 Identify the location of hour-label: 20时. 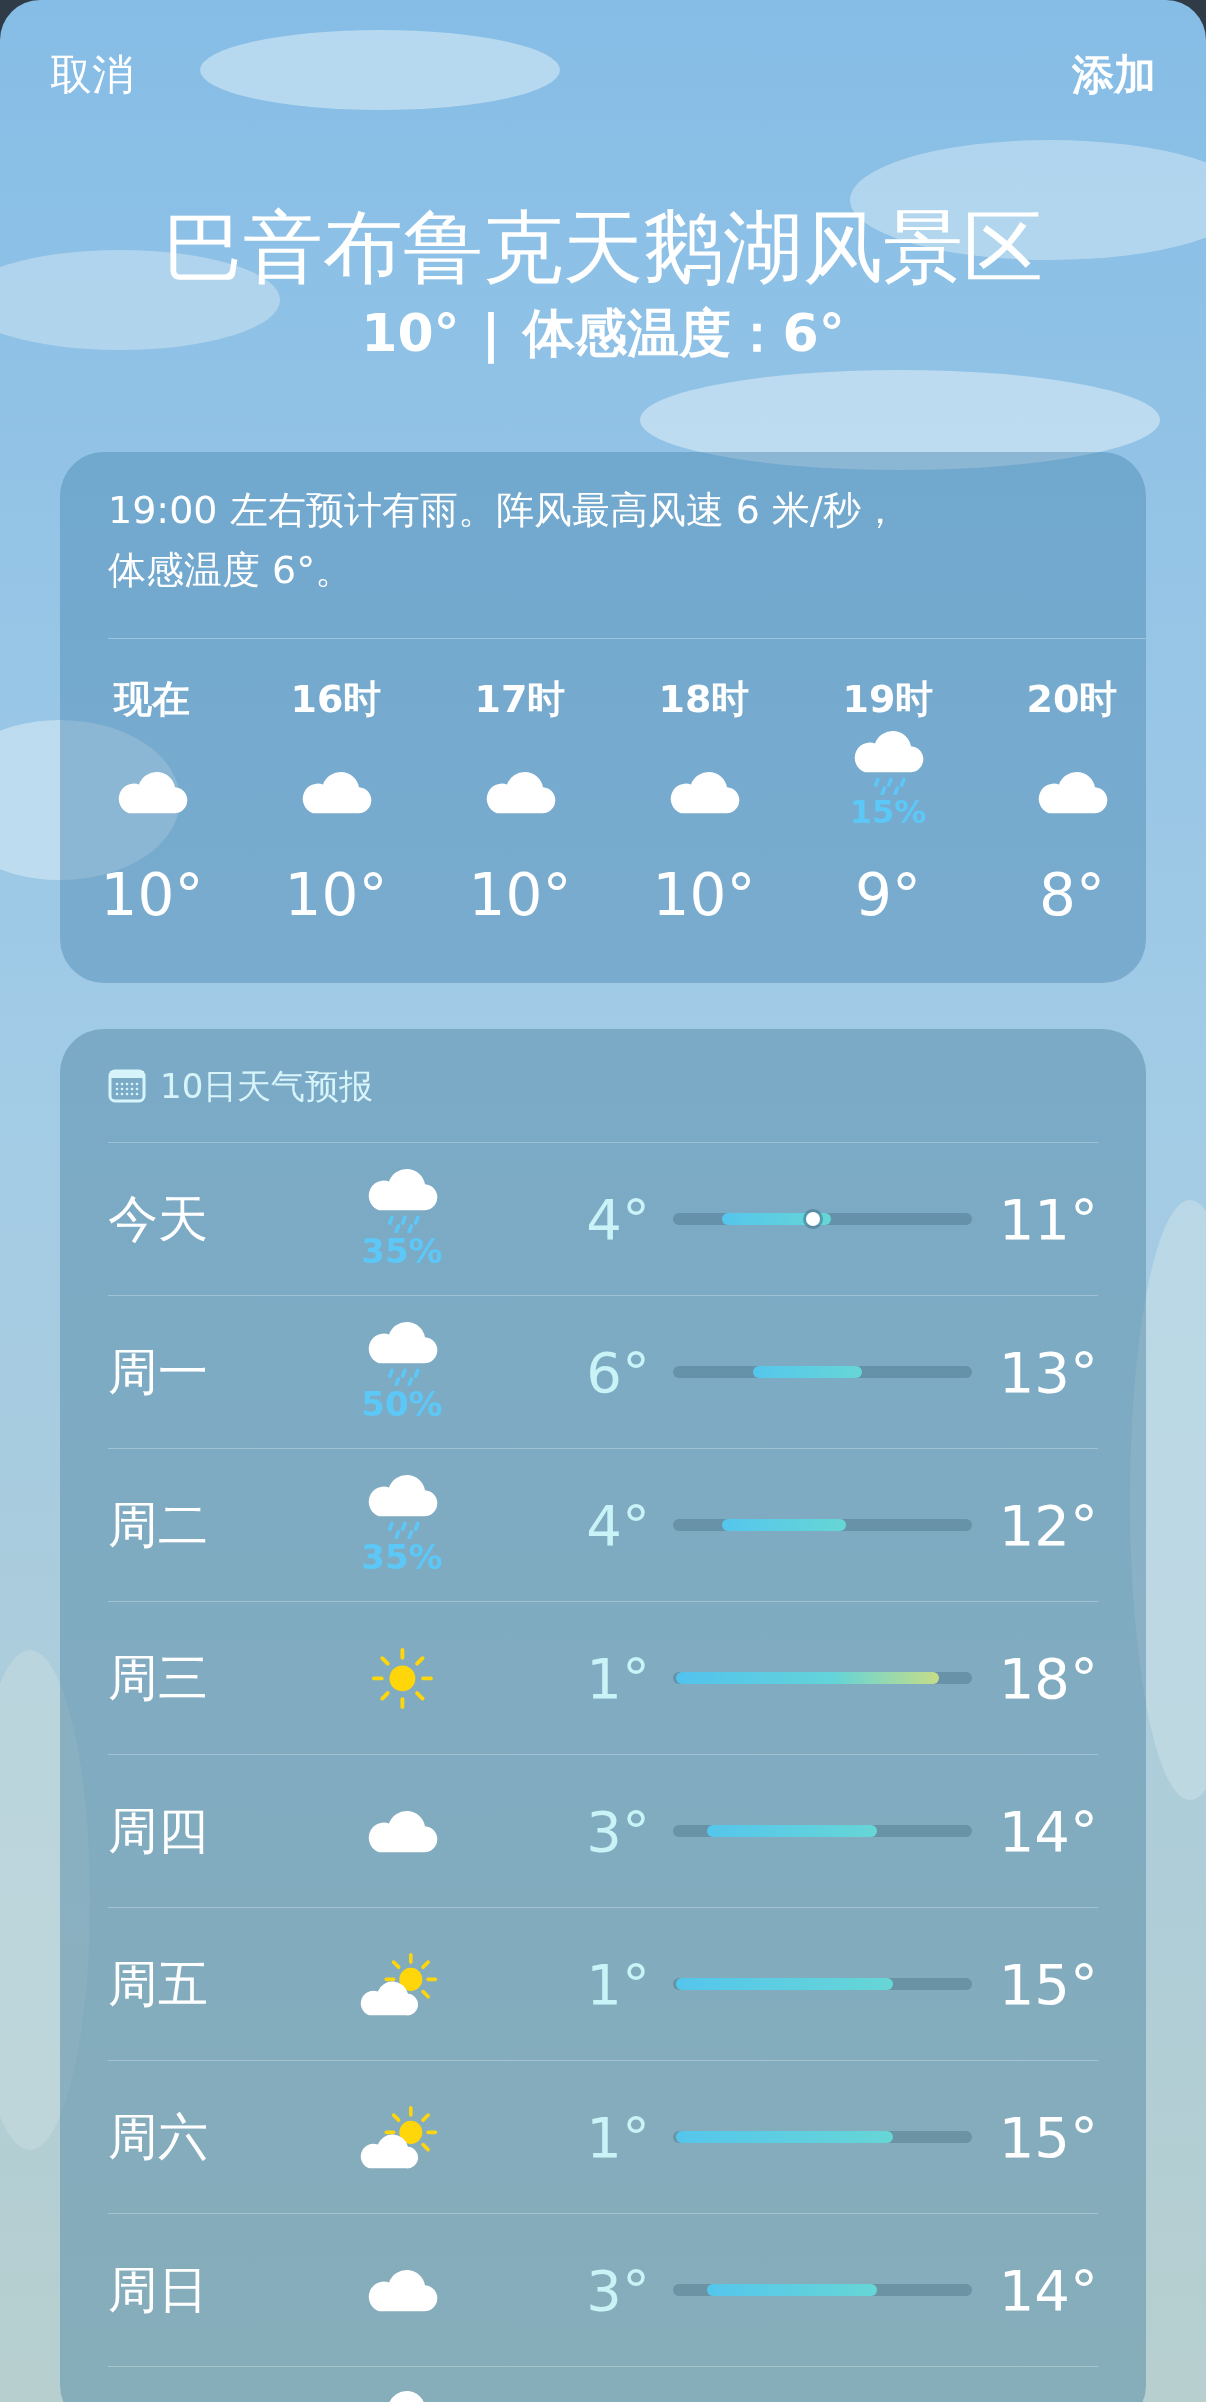
(1072, 699).